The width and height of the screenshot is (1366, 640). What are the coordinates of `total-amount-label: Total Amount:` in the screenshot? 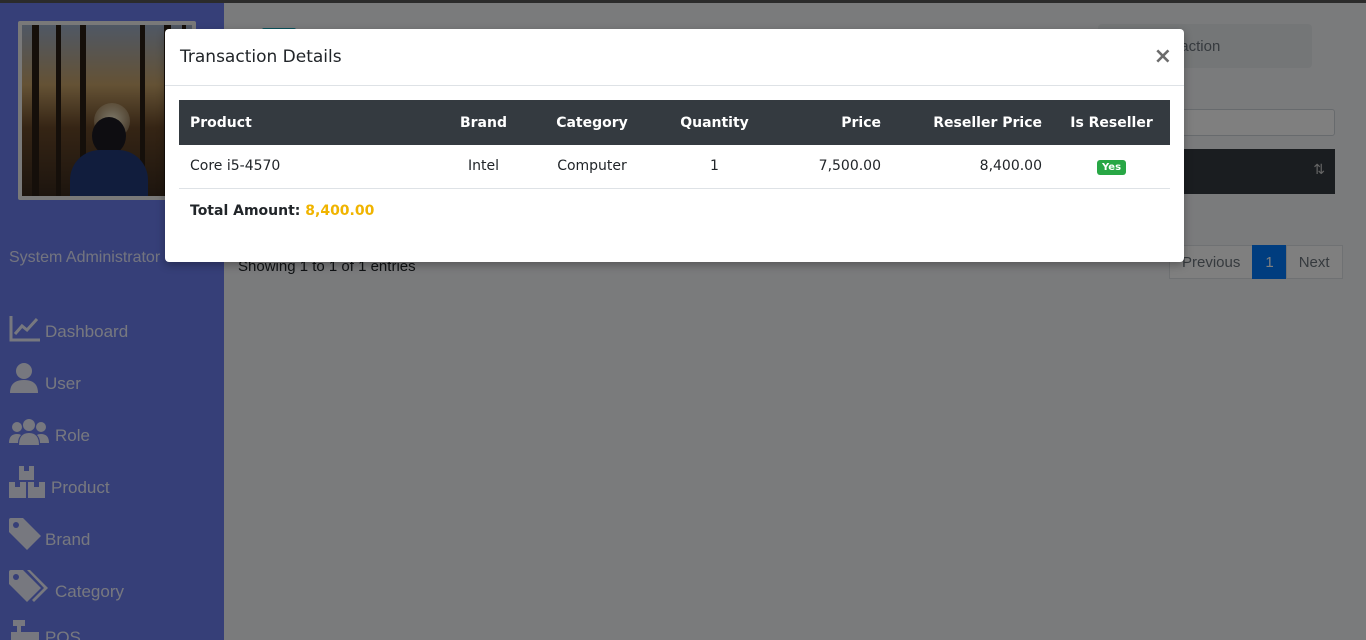 It's located at (245, 210).